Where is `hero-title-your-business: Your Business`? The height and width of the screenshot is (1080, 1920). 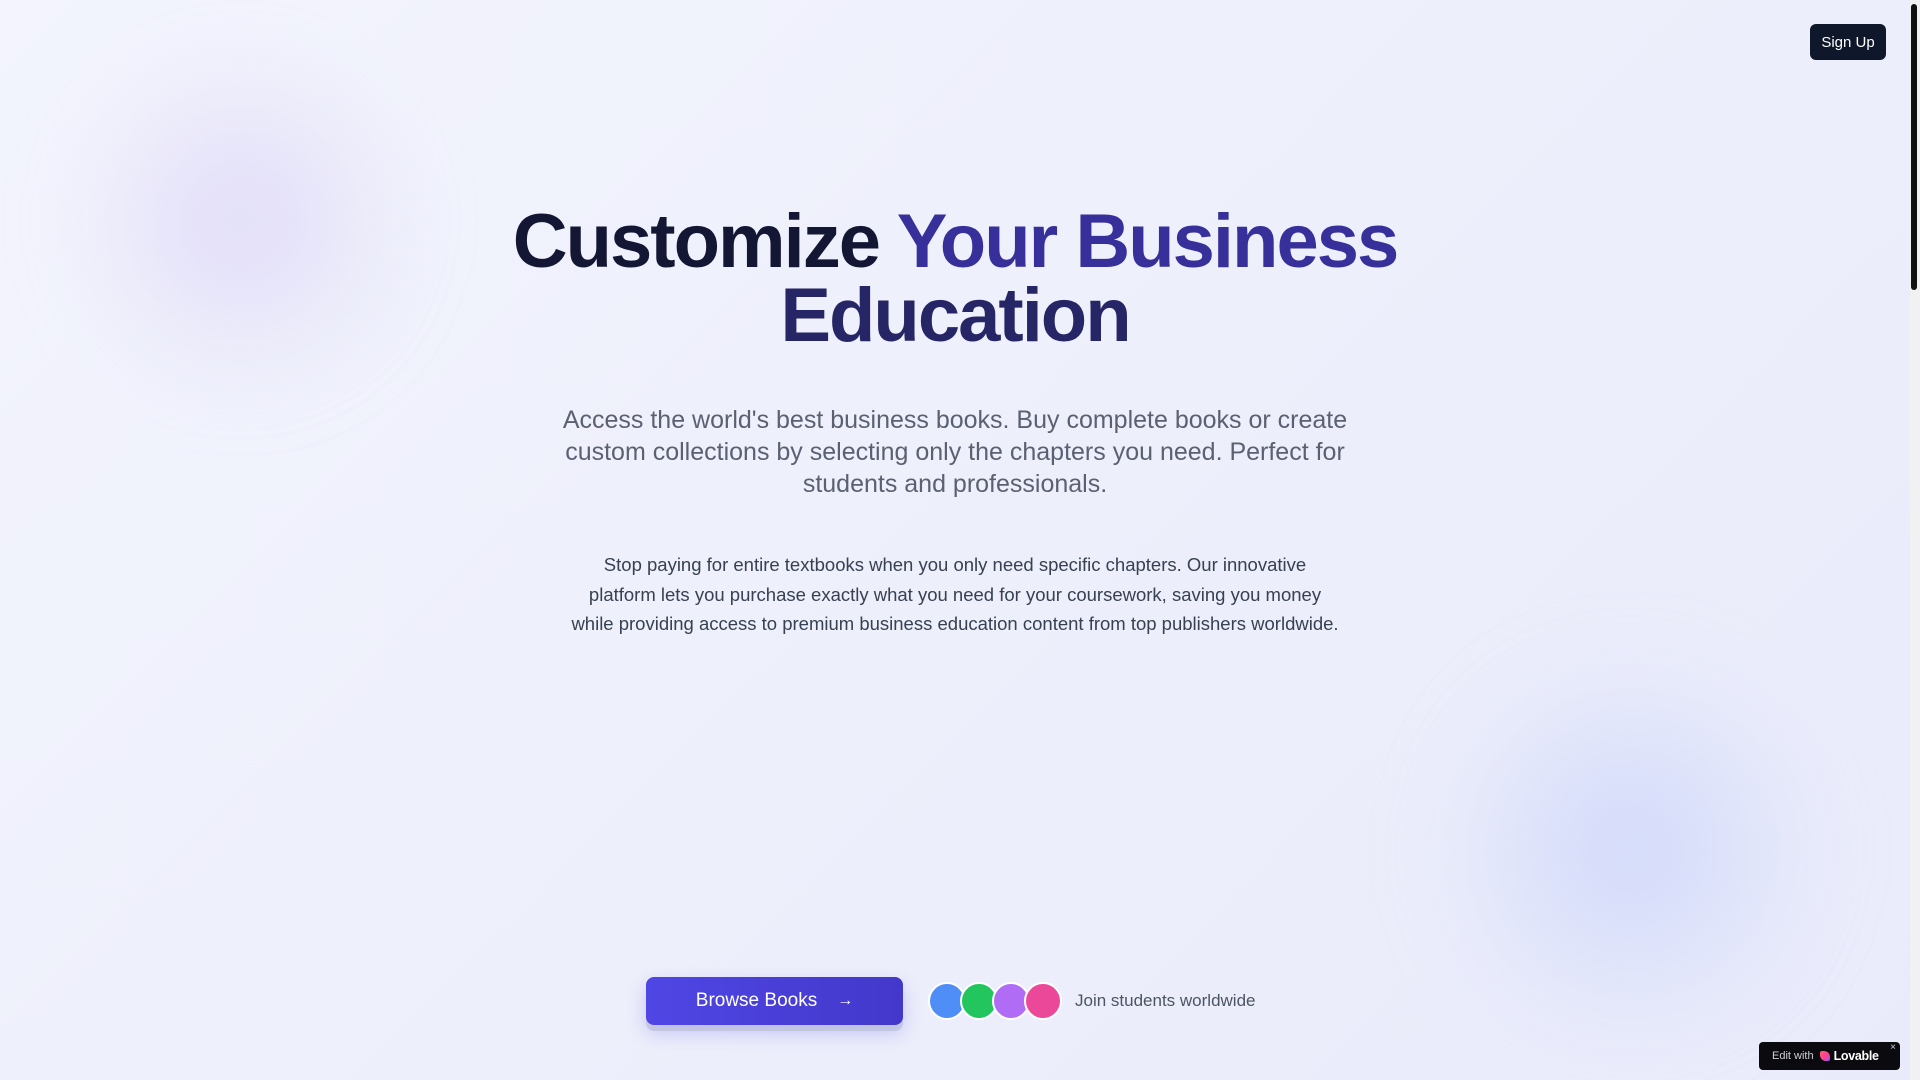
hero-title-your-business: Your Business is located at coordinates (1148, 241).